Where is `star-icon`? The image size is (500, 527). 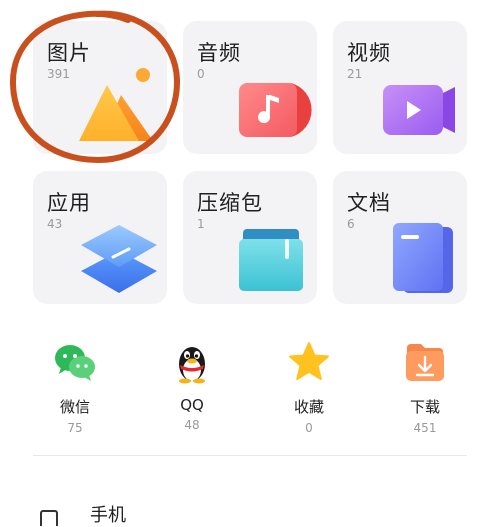 star-icon is located at coordinates (309, 361).